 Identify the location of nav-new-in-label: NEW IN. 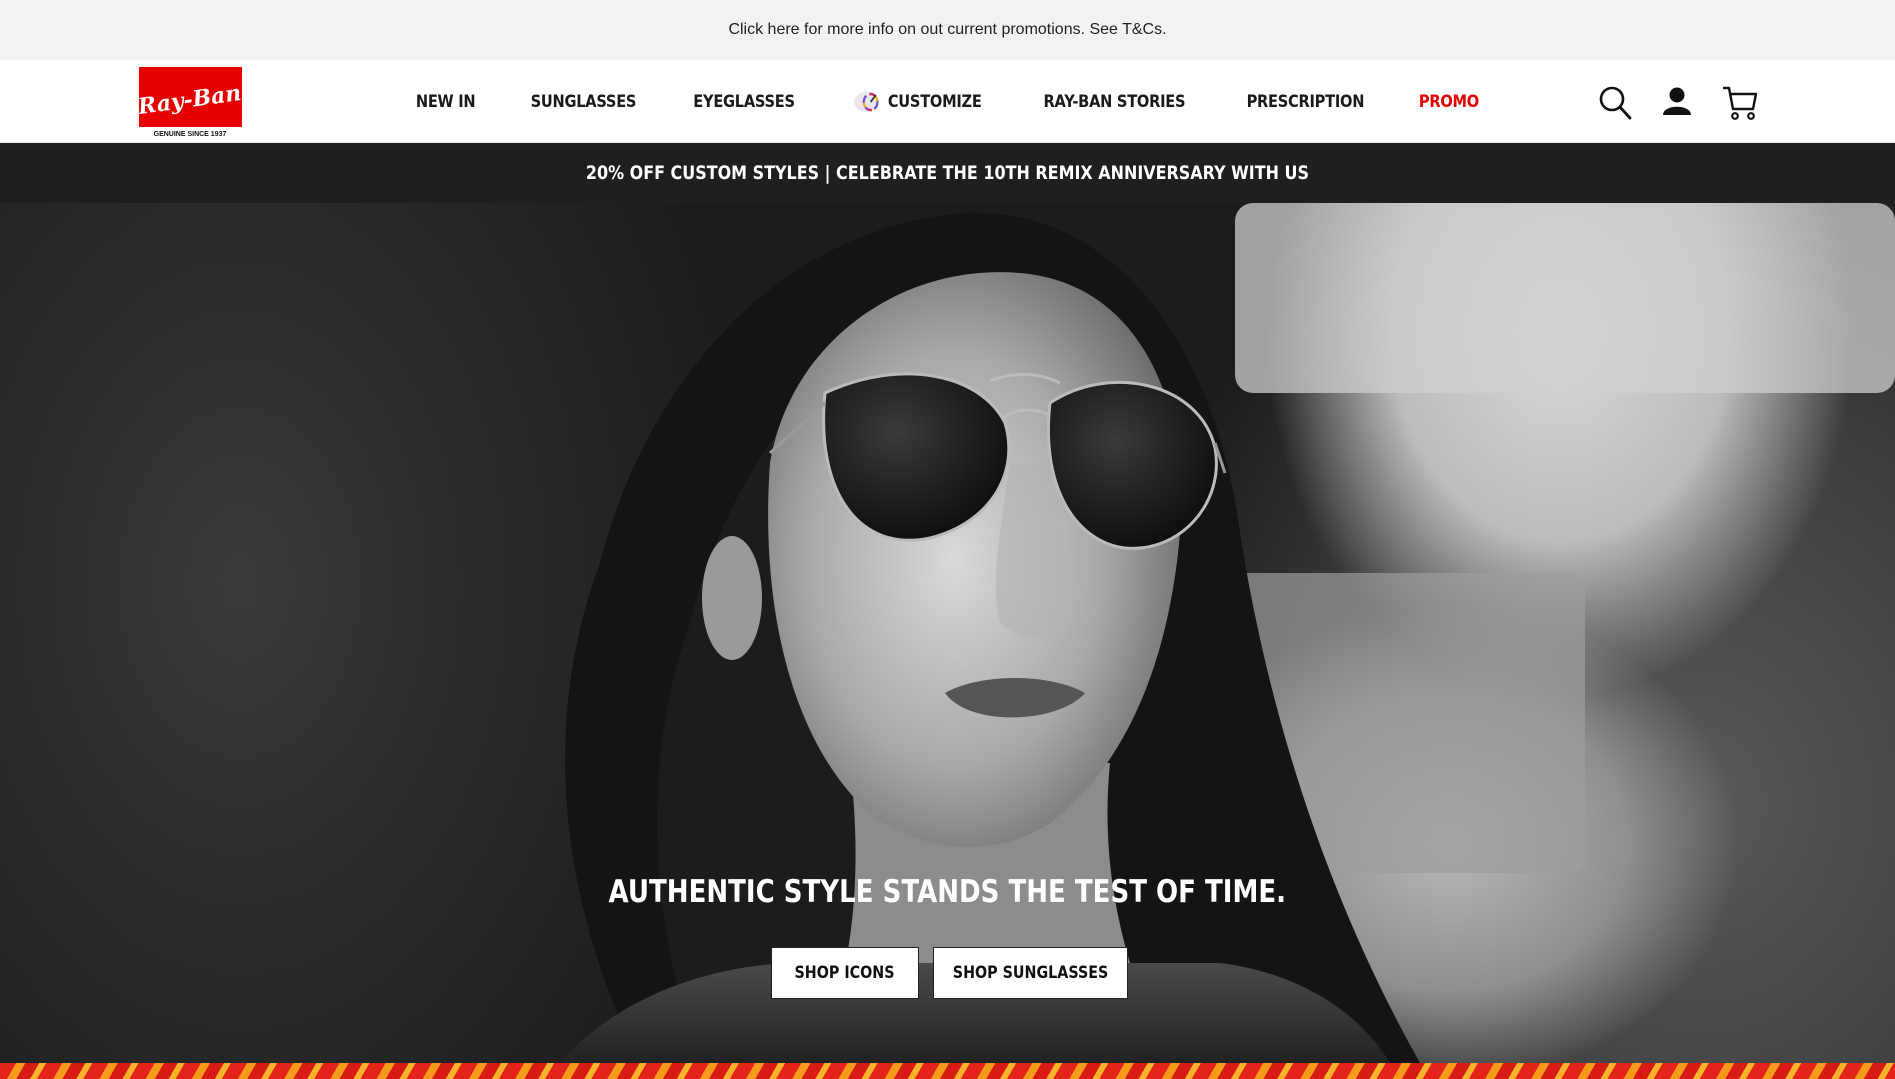
(446, 101).